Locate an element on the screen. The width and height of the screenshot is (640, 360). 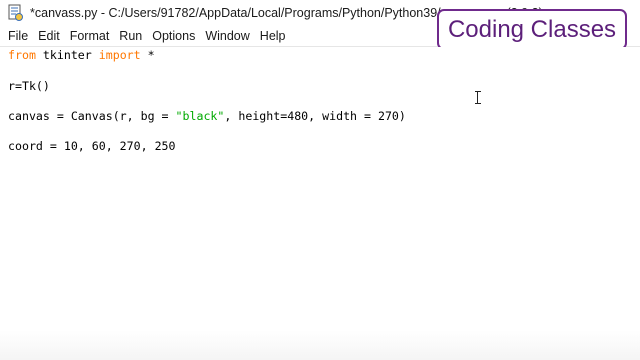
import-module: tkinter is located at coordinates (67, 55).